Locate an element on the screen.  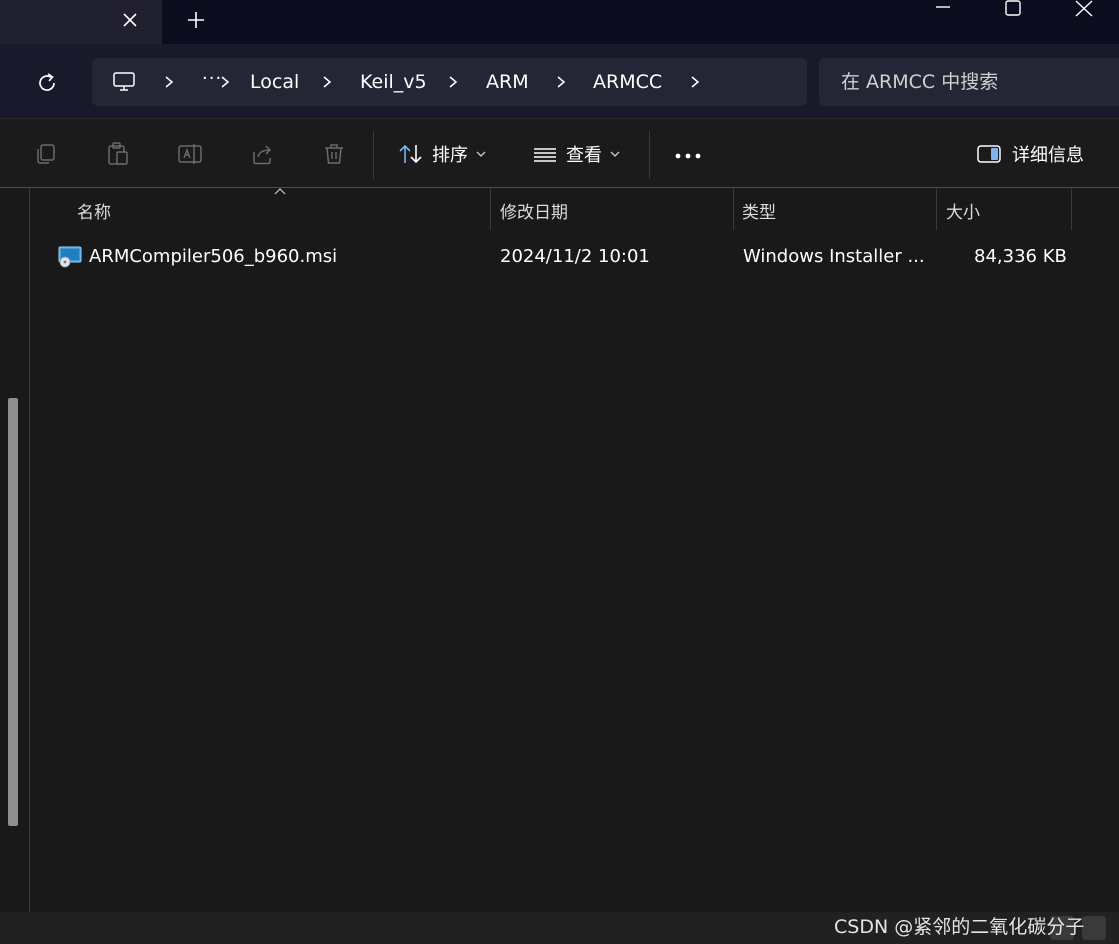
search-input is located at coordinates (976, 82).